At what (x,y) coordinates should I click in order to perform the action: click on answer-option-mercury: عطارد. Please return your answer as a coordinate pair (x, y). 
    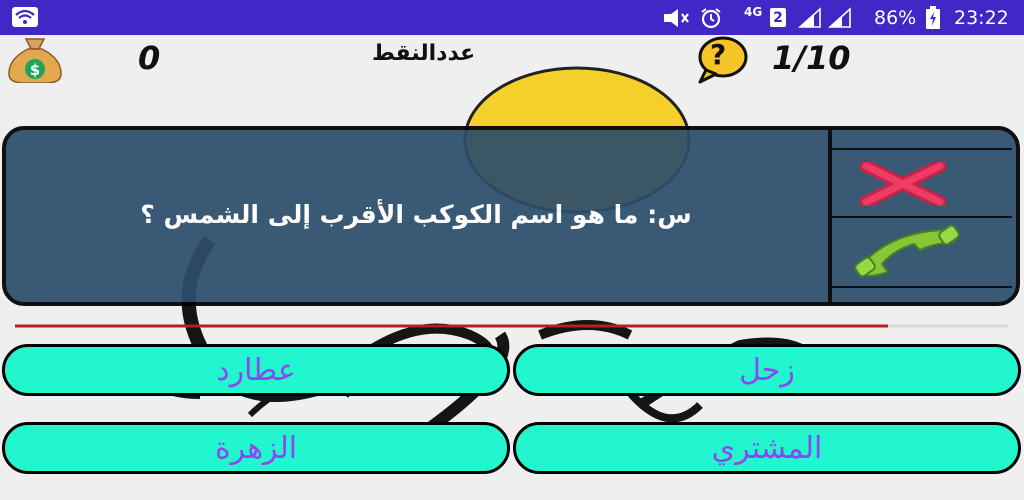
    Looking at the image, I should click on (256, 370).